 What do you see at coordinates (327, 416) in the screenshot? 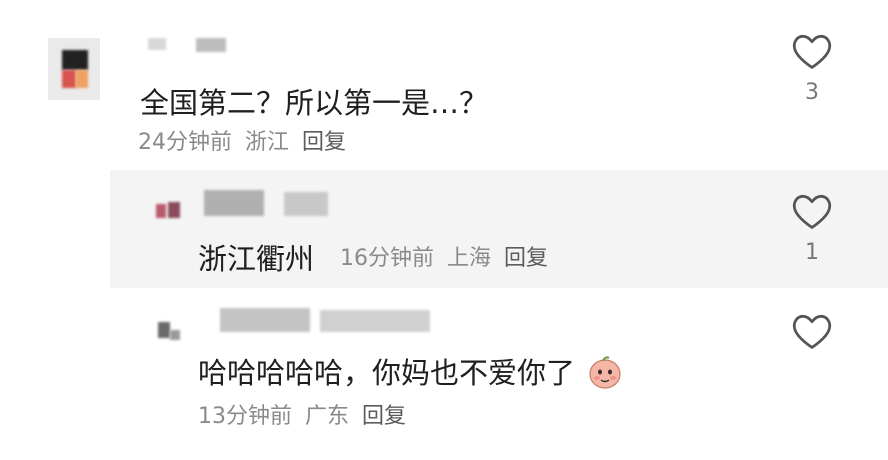
I see `comment-location: 广东` at bounding box center [327, 416].